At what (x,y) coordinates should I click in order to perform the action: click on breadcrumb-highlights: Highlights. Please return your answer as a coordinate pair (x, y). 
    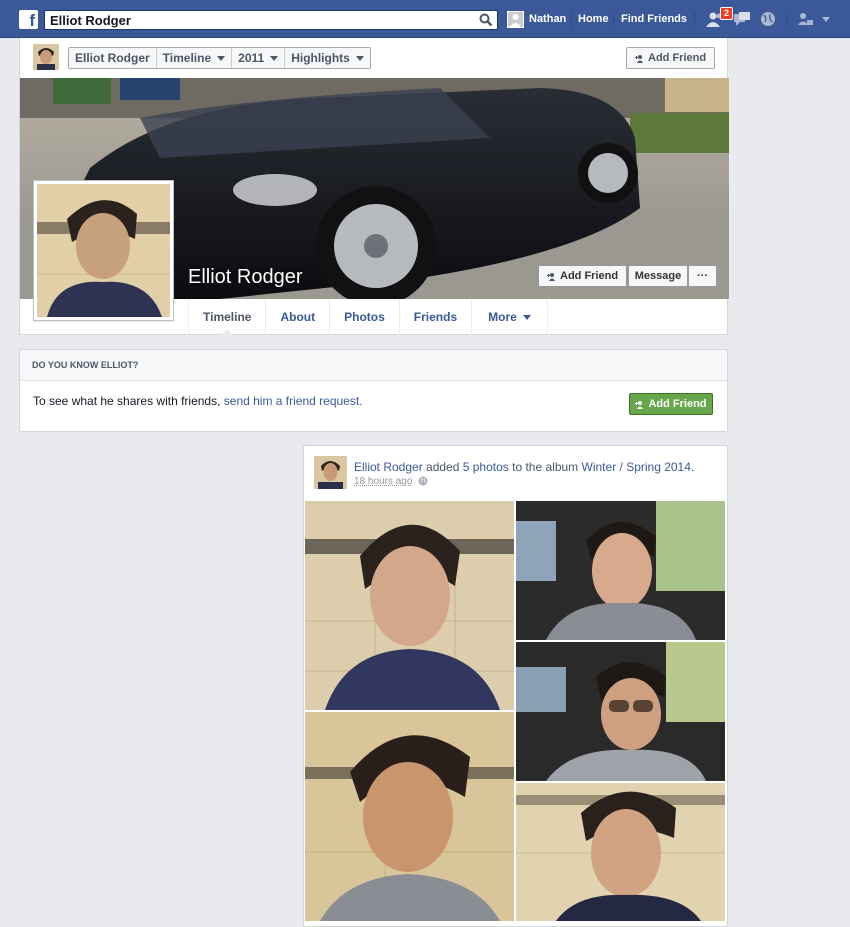
    Looking at the image, I should click on (327, 58).